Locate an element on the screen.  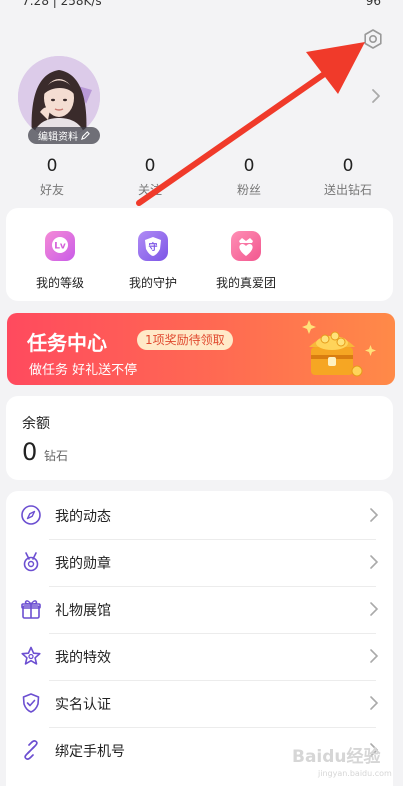
banner-title: 任务中心 is located at coordinates (67, 343).